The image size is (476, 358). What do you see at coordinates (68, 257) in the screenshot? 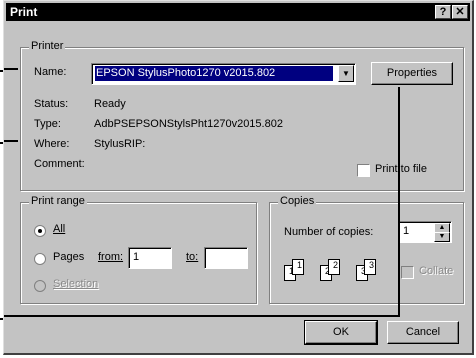
I see `pages-label: Pages` at bounding box center [68, 257].